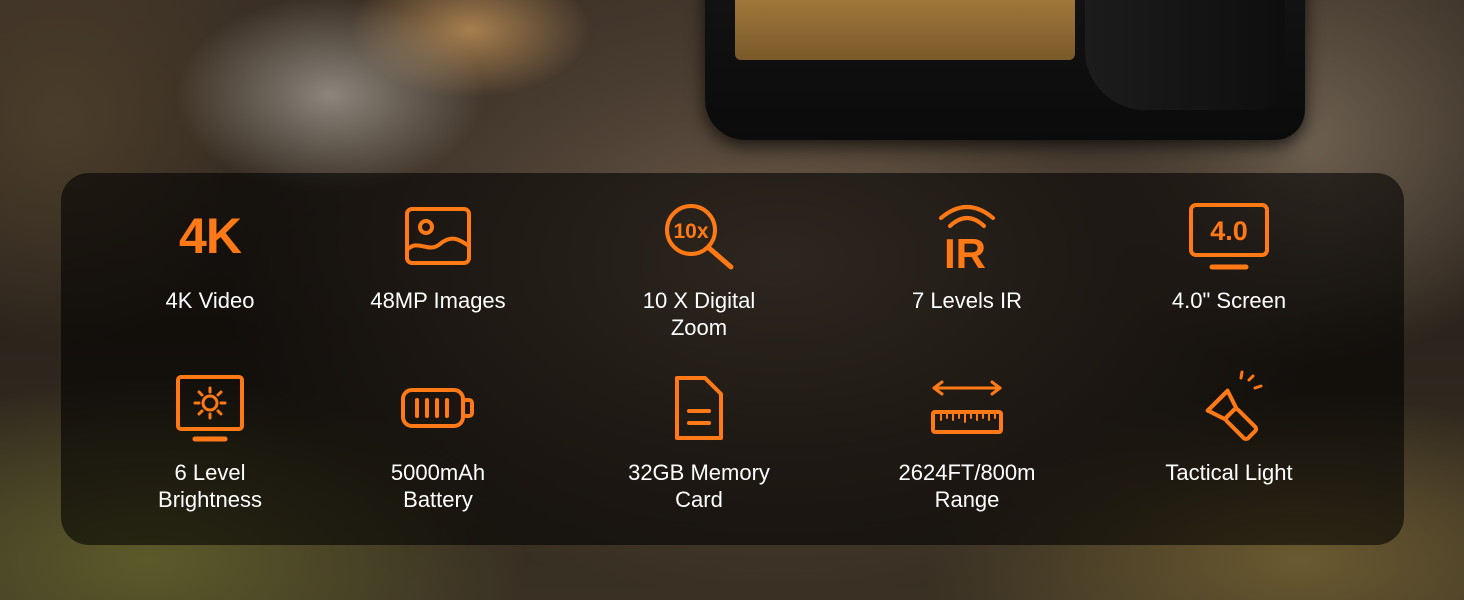  Describe the element at coordinates (699, 314) in the screenshot. I see `feature-label: 10 X Digital Zoom` at that location.